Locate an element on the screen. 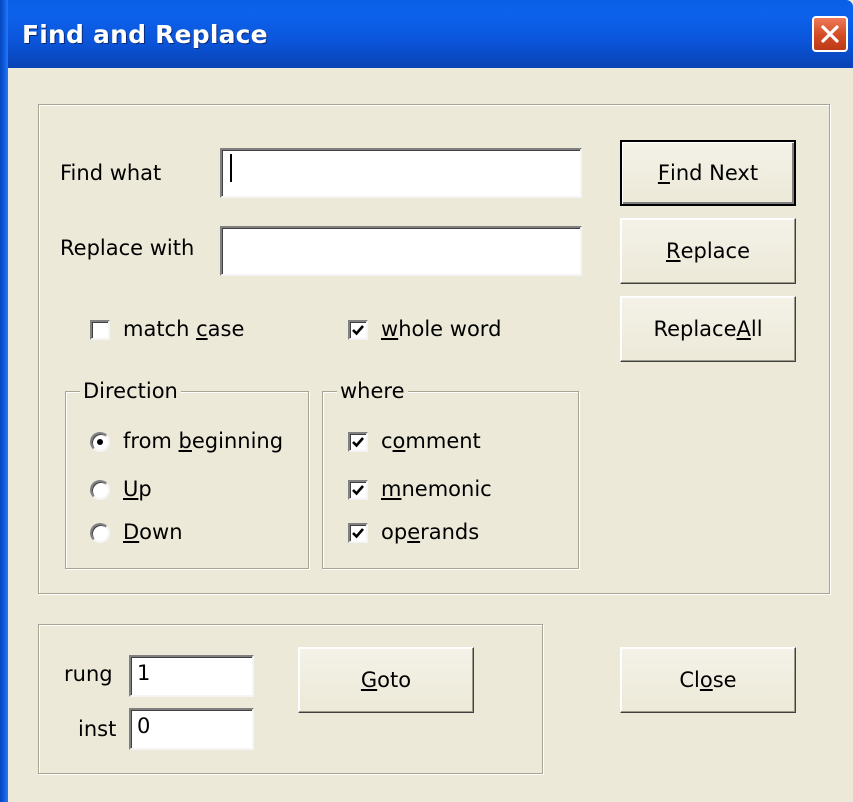 The image size is (853, 802). text-caret is located at coordinates (231, 168).